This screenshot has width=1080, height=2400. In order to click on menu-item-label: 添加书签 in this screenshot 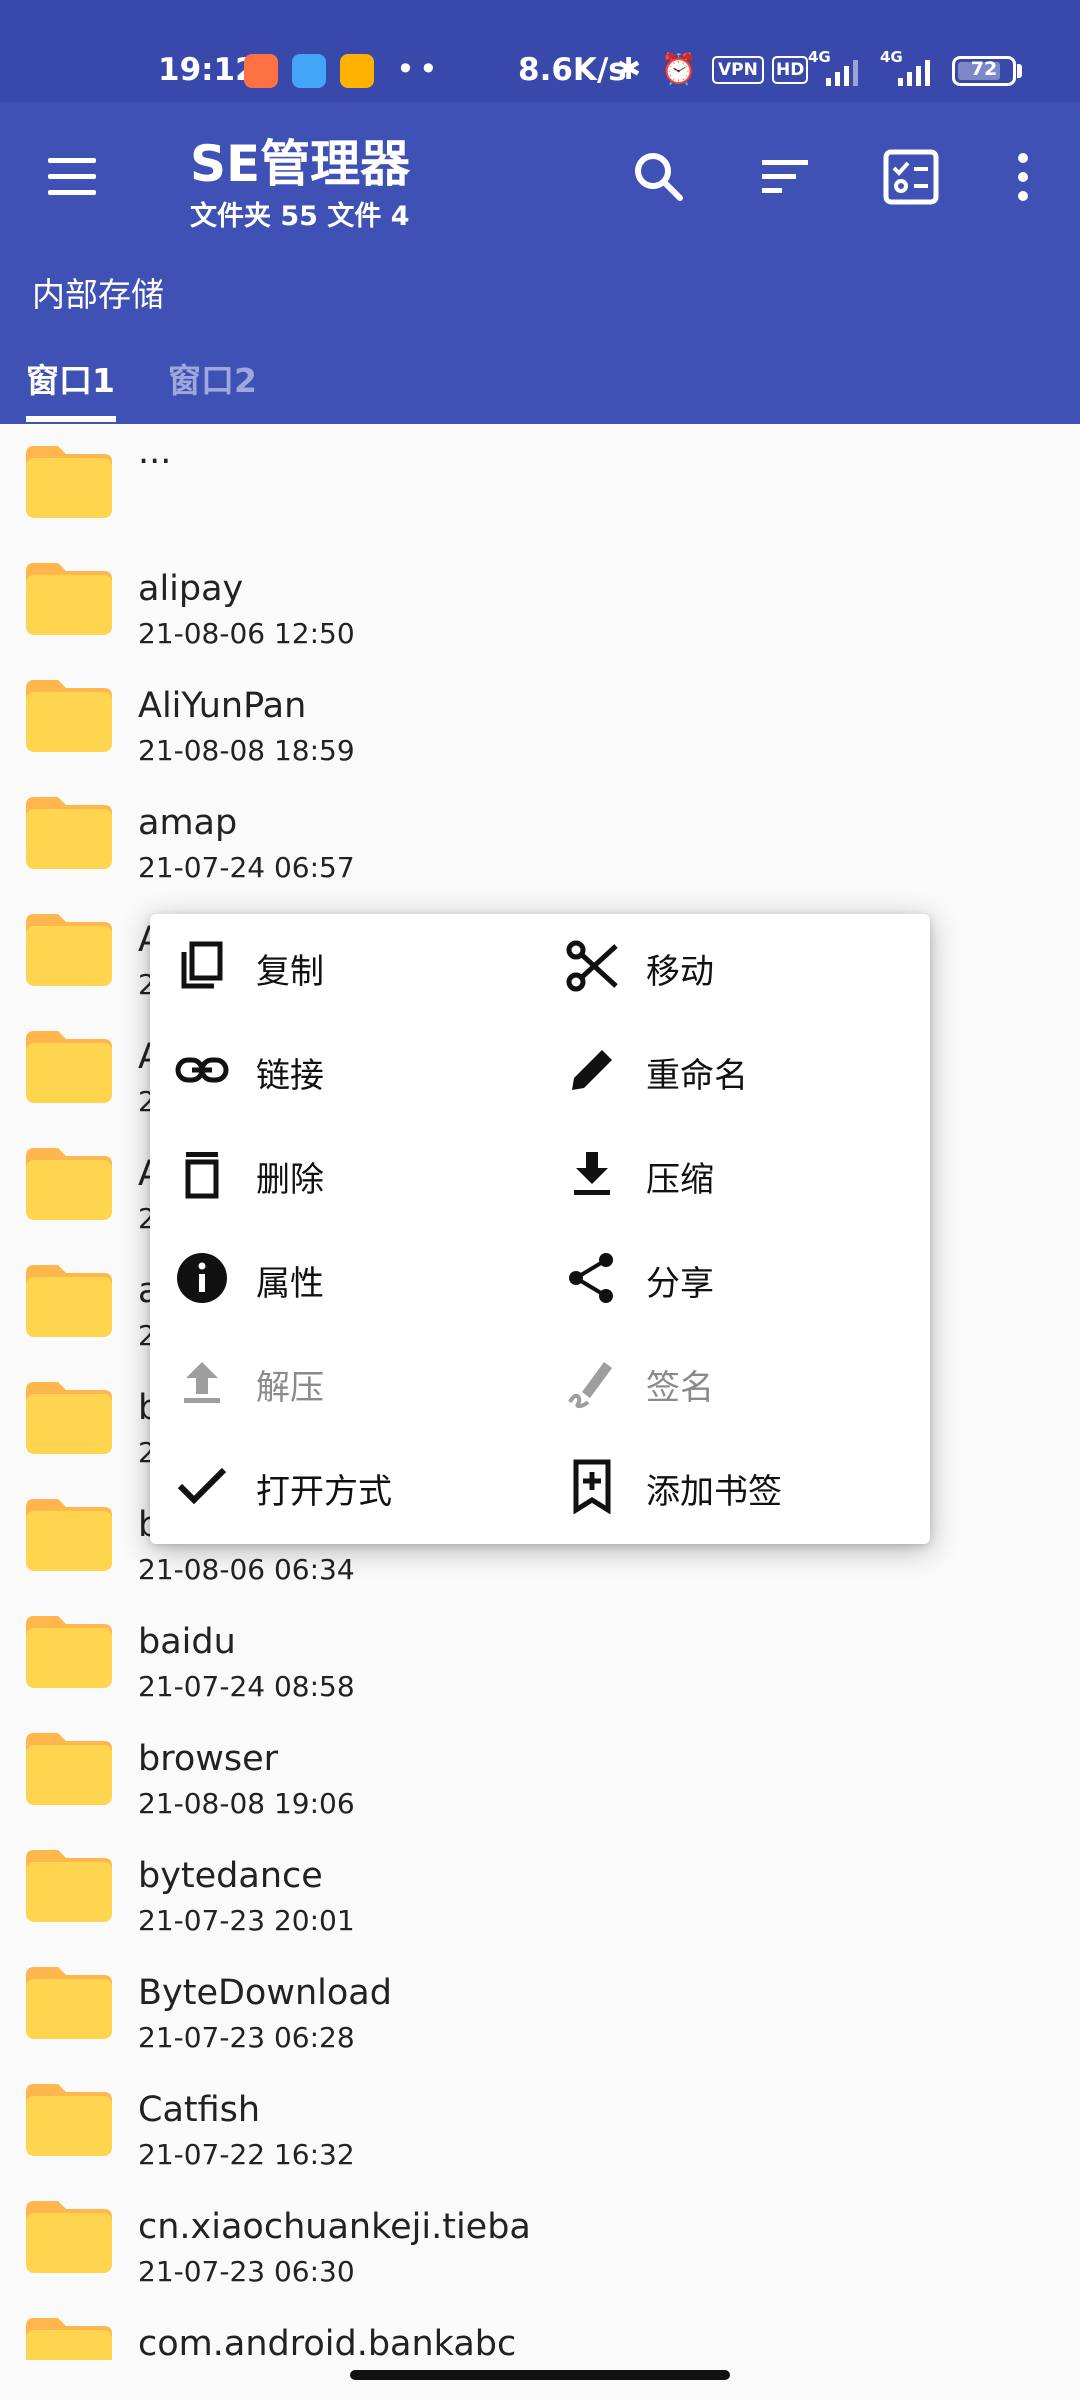, I will do `click(714, 1492)`.